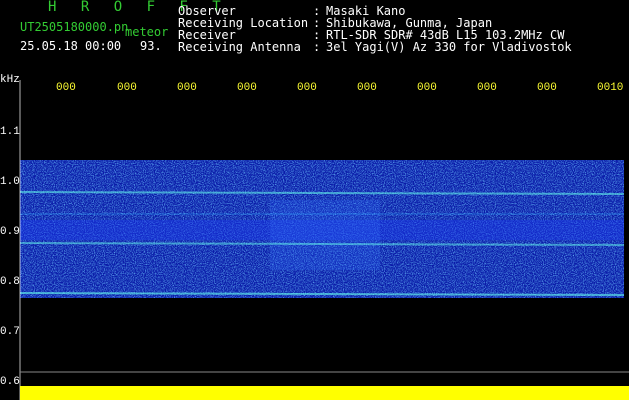 The width and height of the screenshot is (629, 400). Describe the element at coordinates (10, 132) in the screenshot. I see `y-tick-label: 1.1` at that location.